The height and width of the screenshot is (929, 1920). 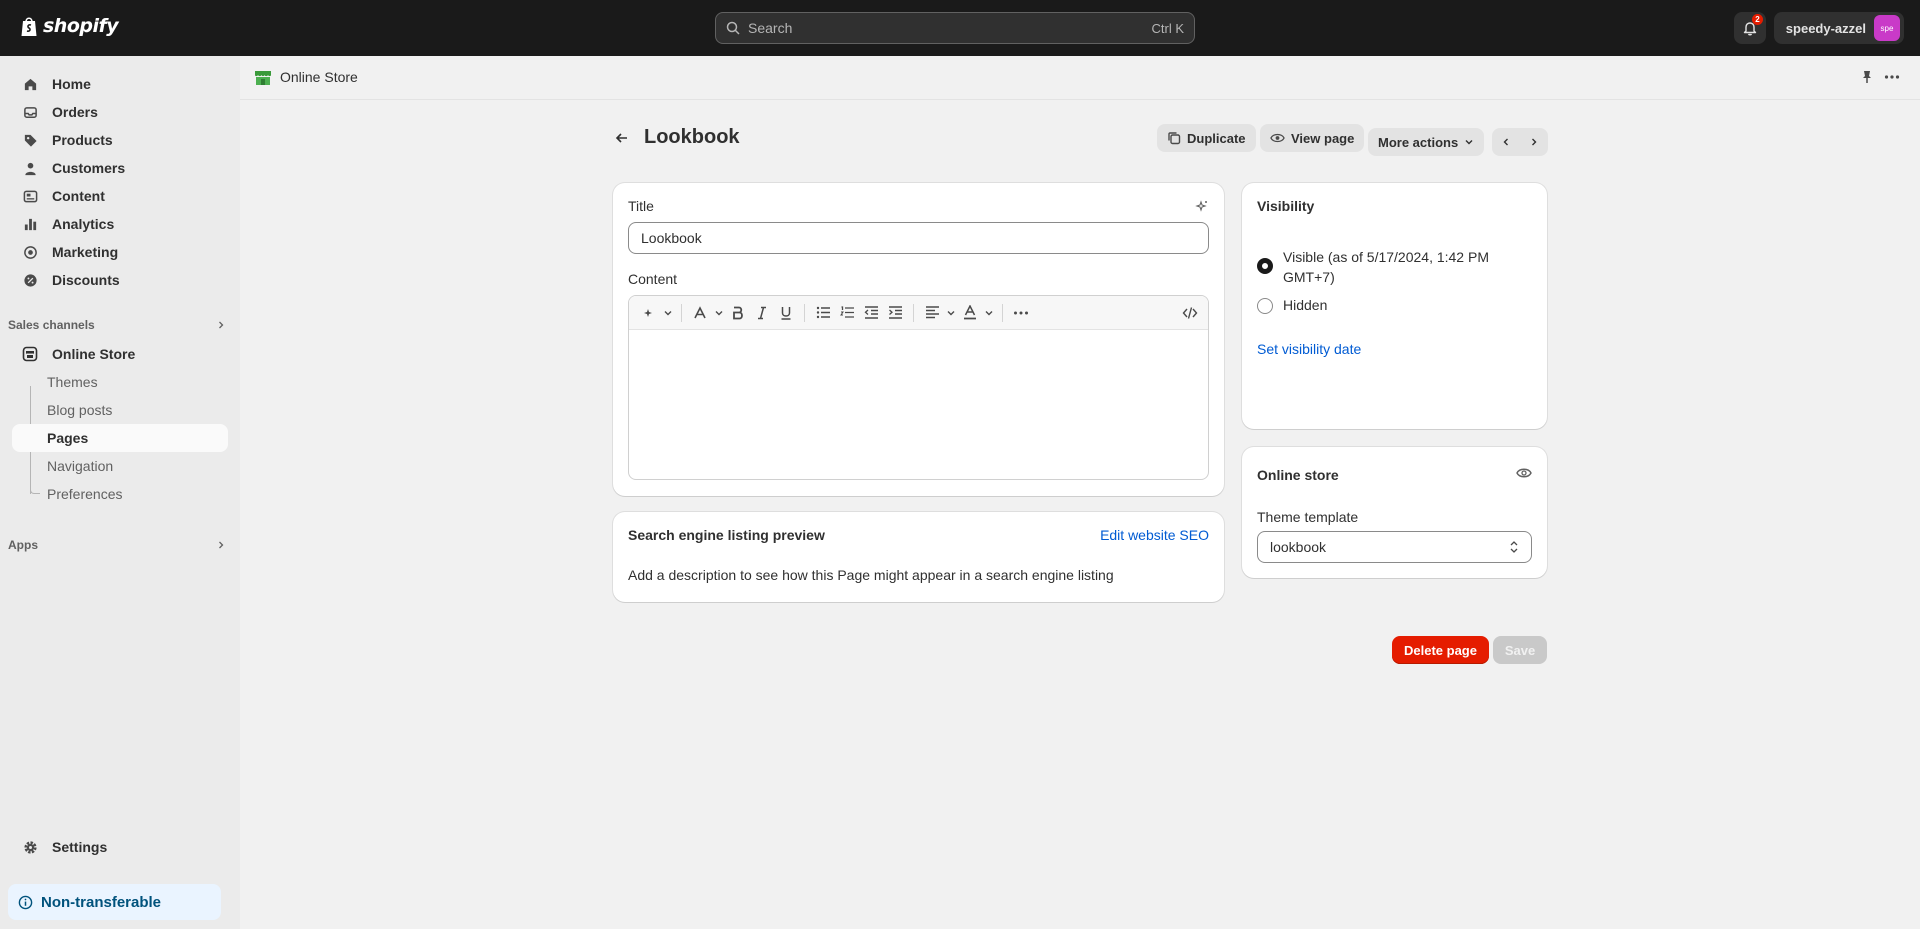 I want to click on duplicate-label: Duplicate, so click(x=1216, y=138).